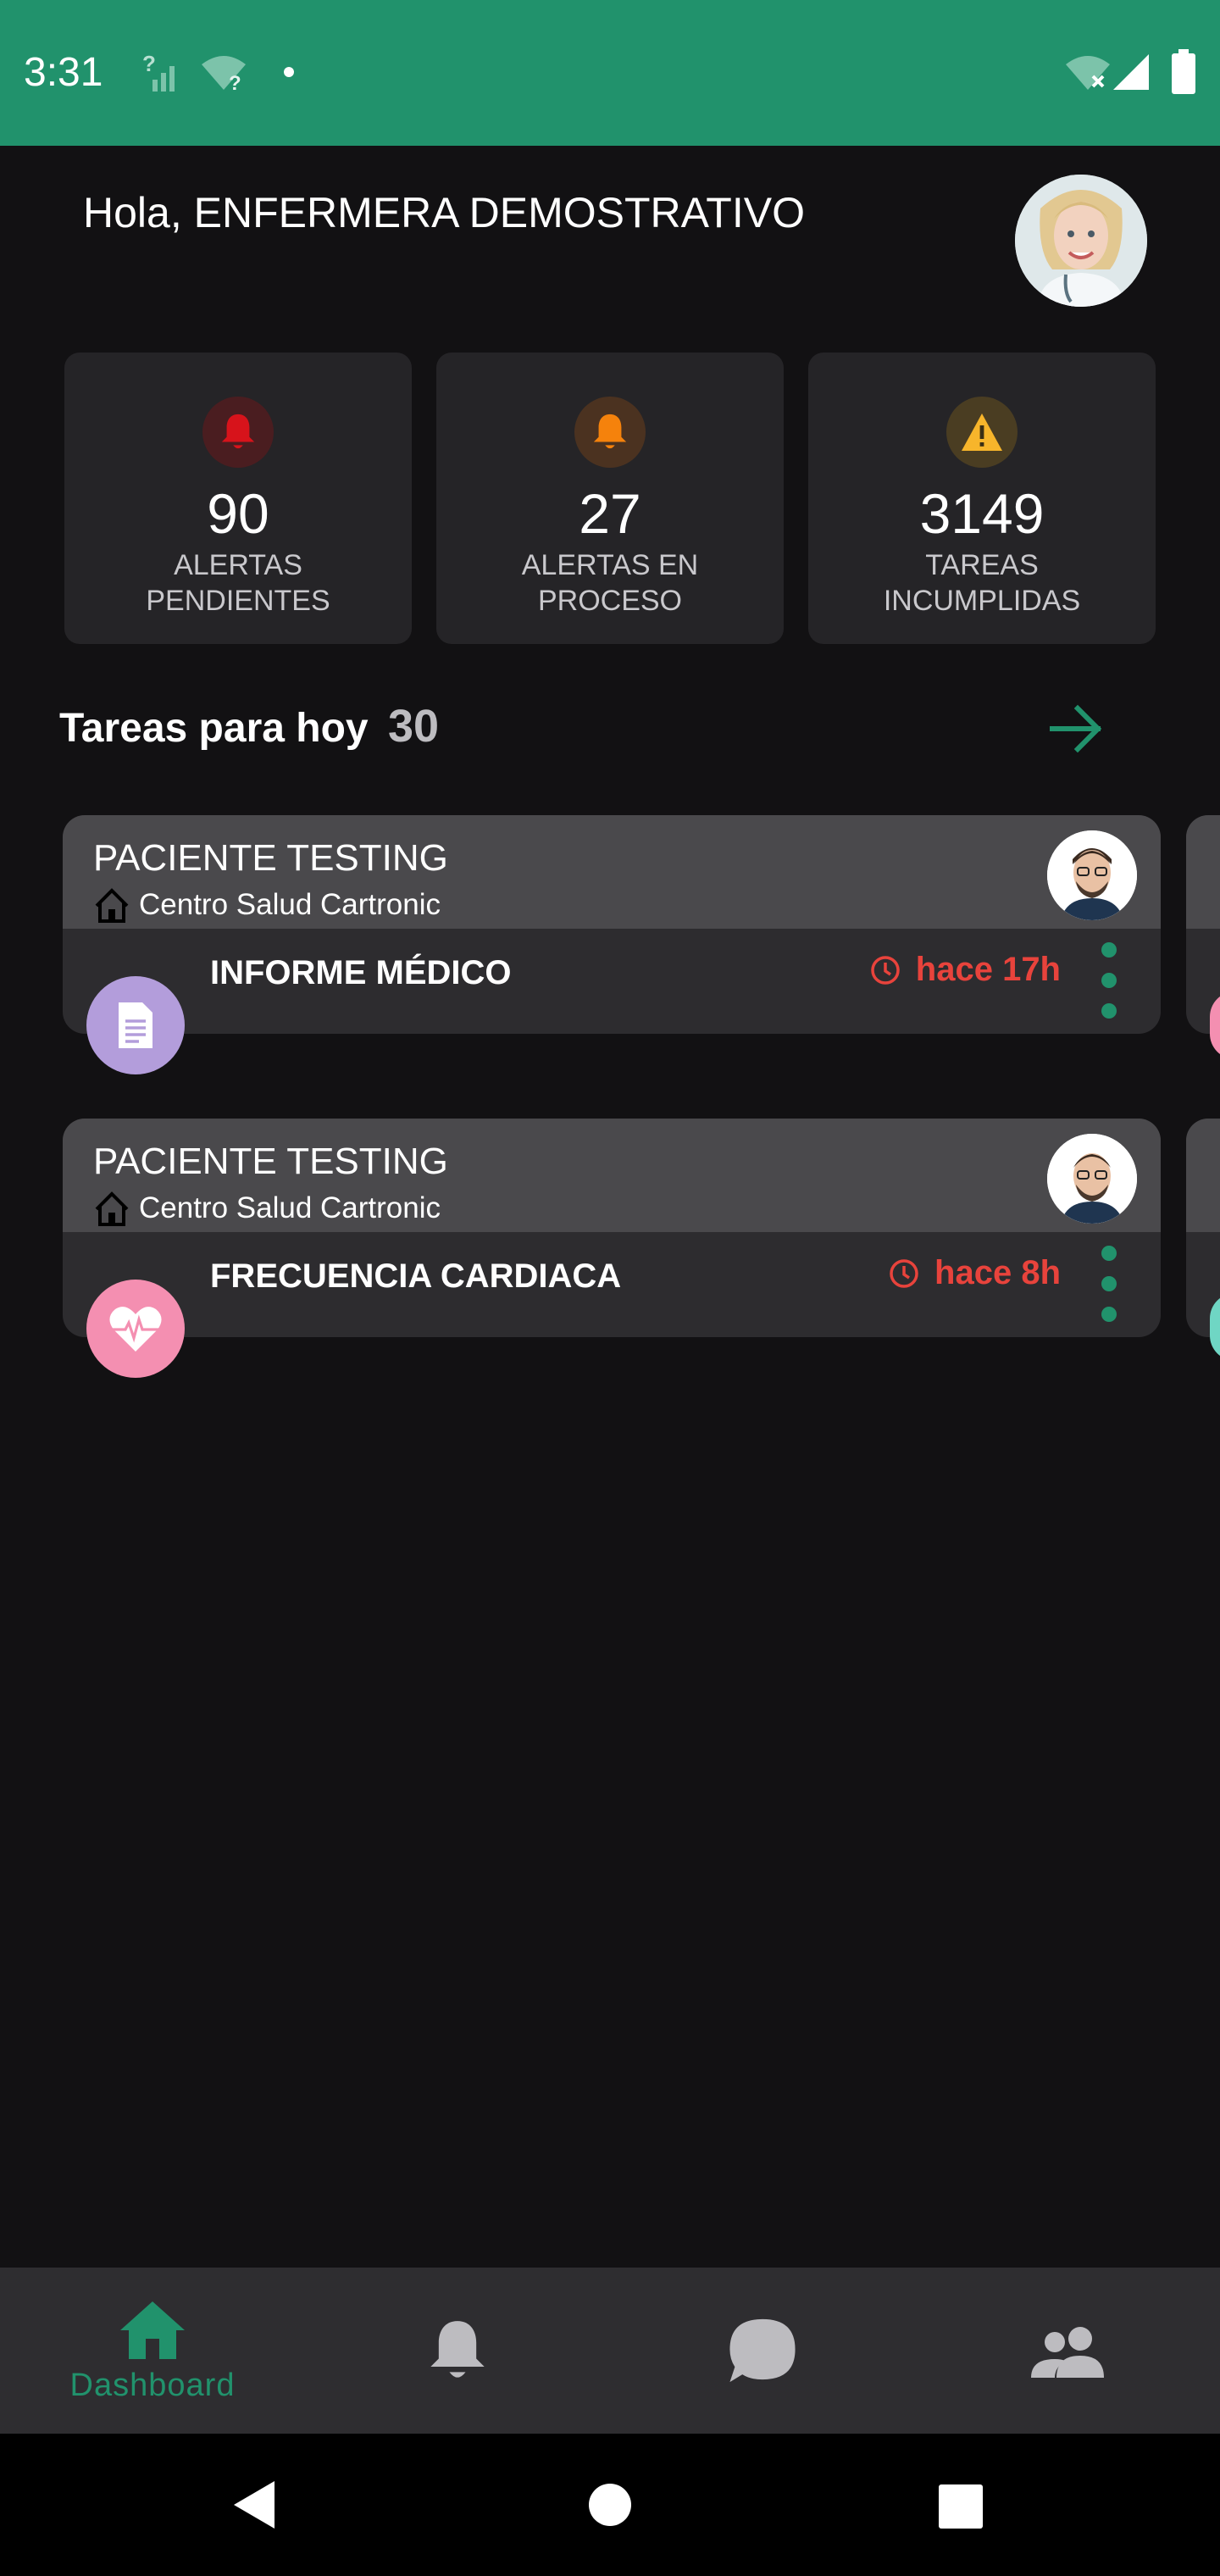 This screenshot has height=2576, width=1220. I want to click on people-icon, so click(1067, 2352).